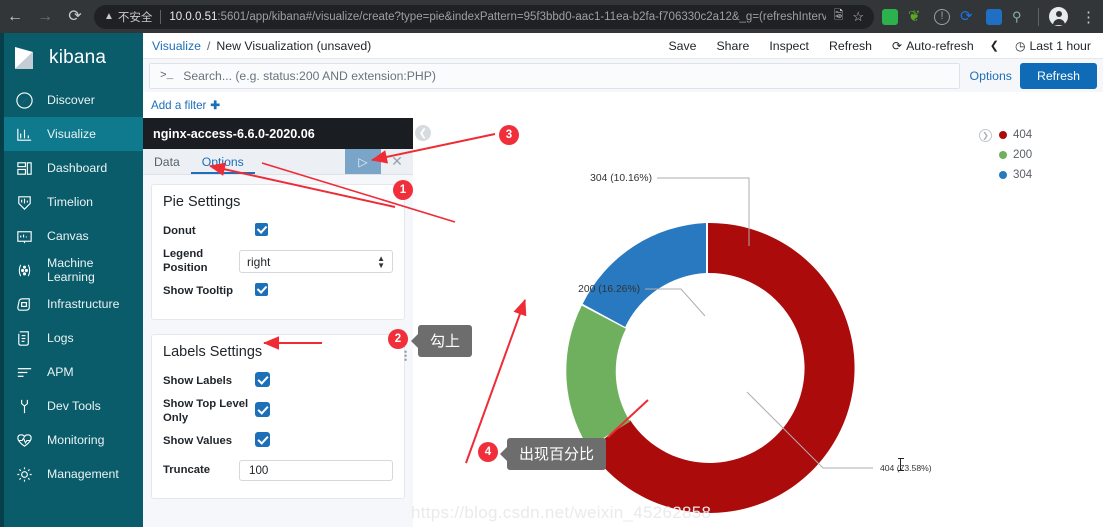 The height and width of the screenshot is (527, 1103). I want to click on sidebar-item-label: Dashboard, so click(77, 168).